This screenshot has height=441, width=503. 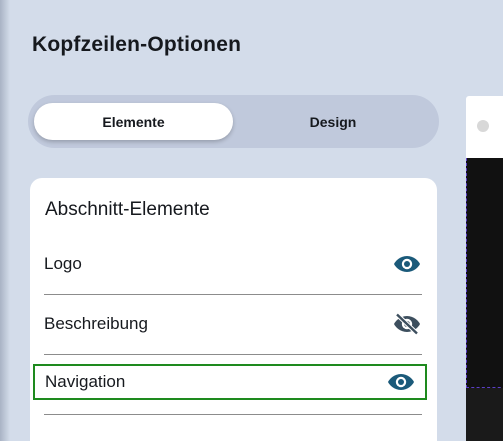 What do you see at coordinates (63, 263) in the screenshot?
I see `element-label: Logo` at bounding box center [63, 263].